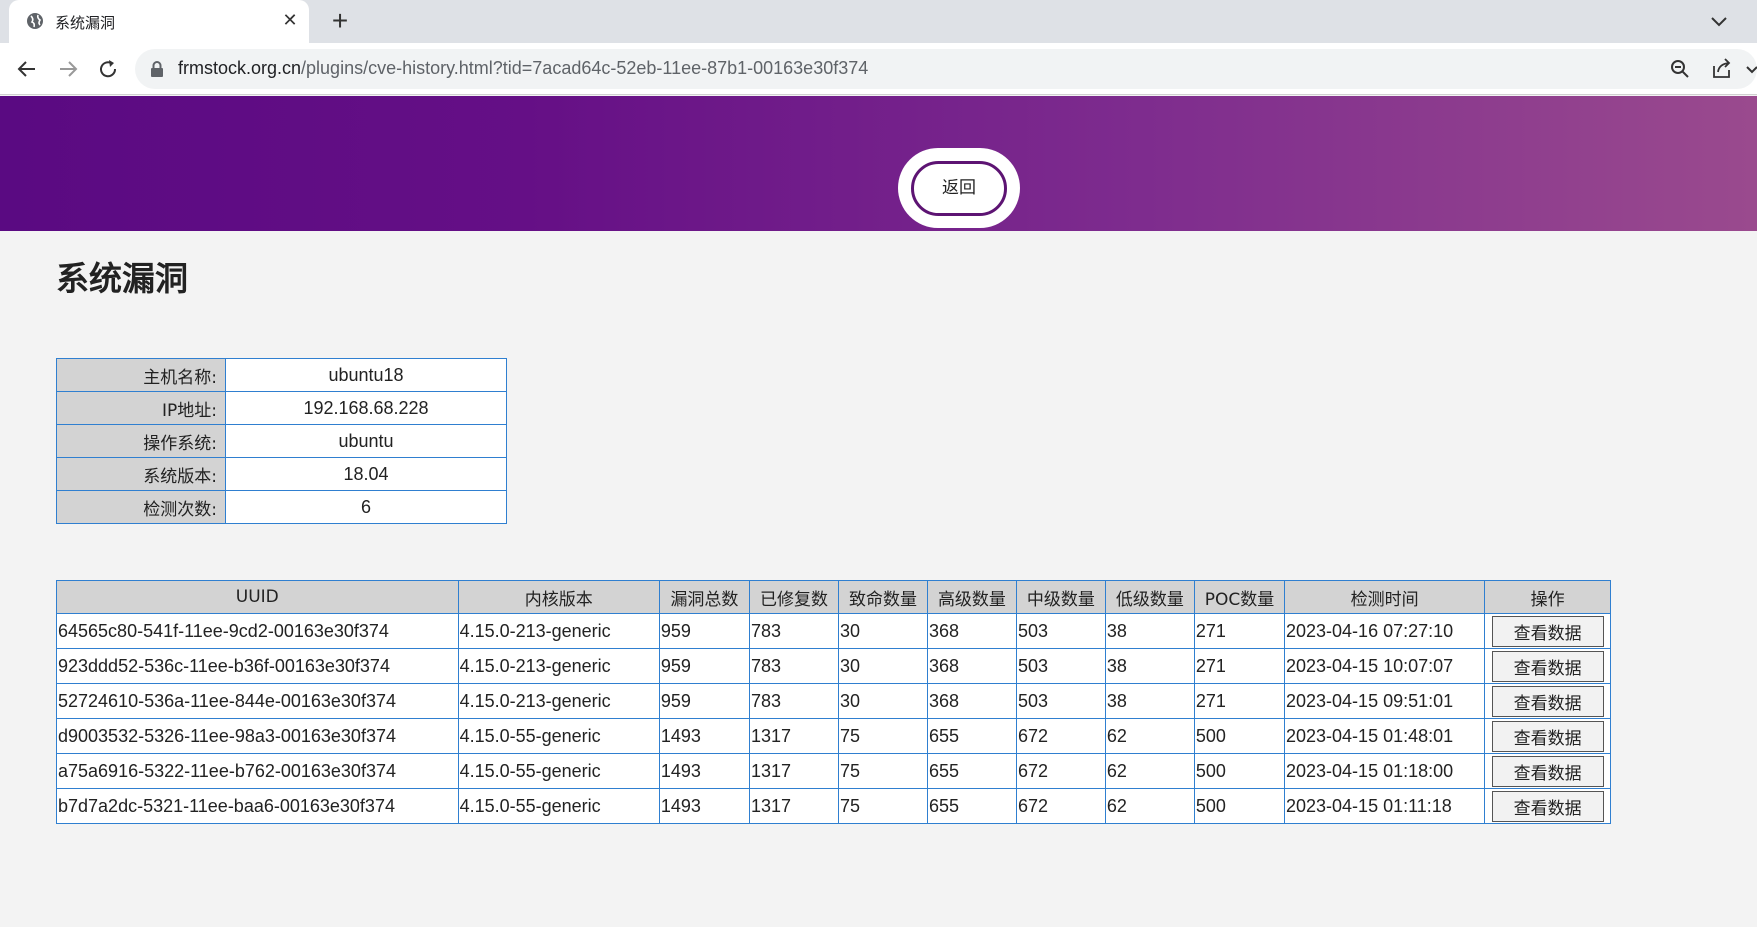 This screenshot has width=1757, height=927. I want to click on cell-scan-time: 2023-04-16 07:27:10, so click(1384, 631).